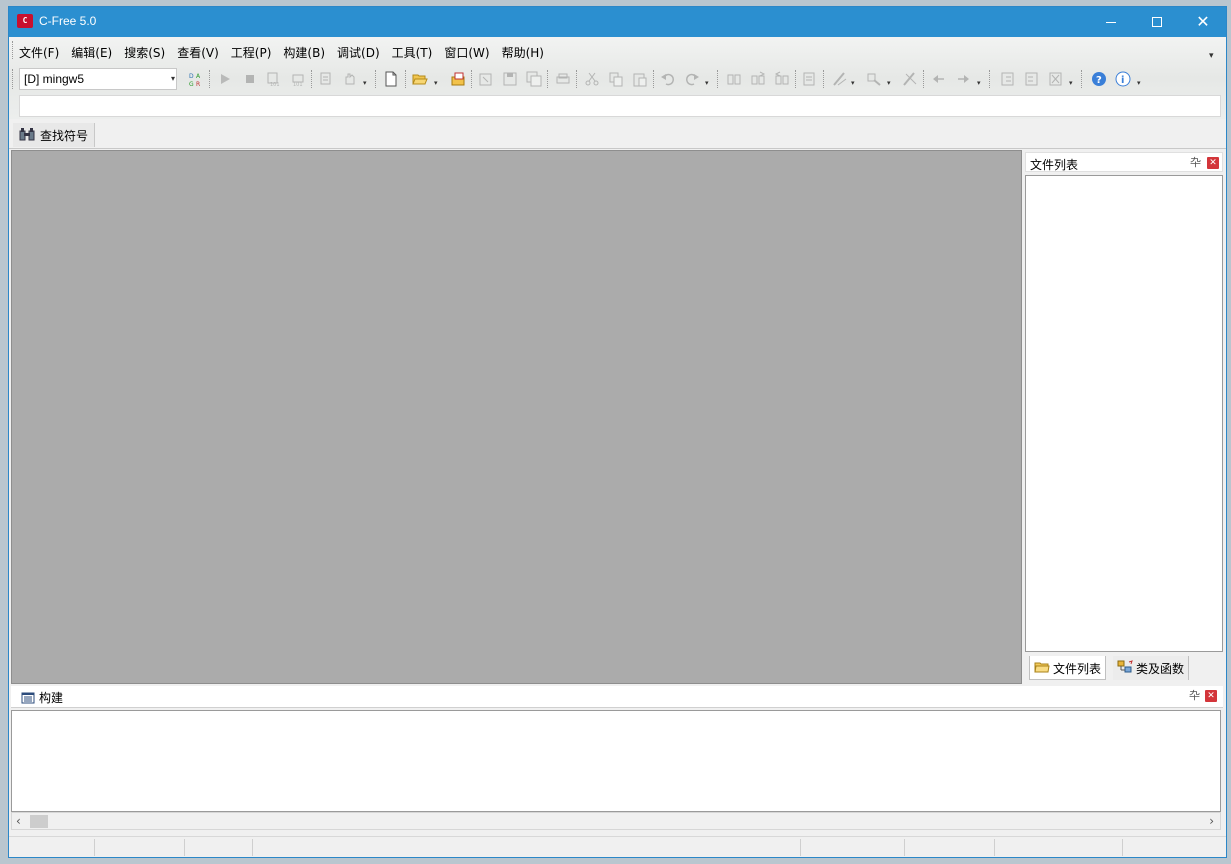  I want to click on build-title-label: 构建, so click(51, 698).